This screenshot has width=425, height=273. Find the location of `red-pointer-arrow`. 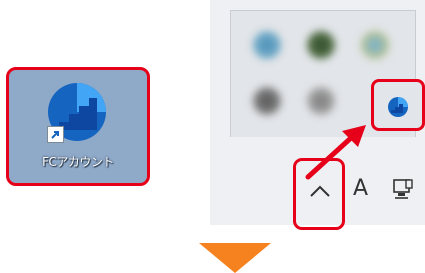

red-pointer-arrow is located at coordinates (335, 152).